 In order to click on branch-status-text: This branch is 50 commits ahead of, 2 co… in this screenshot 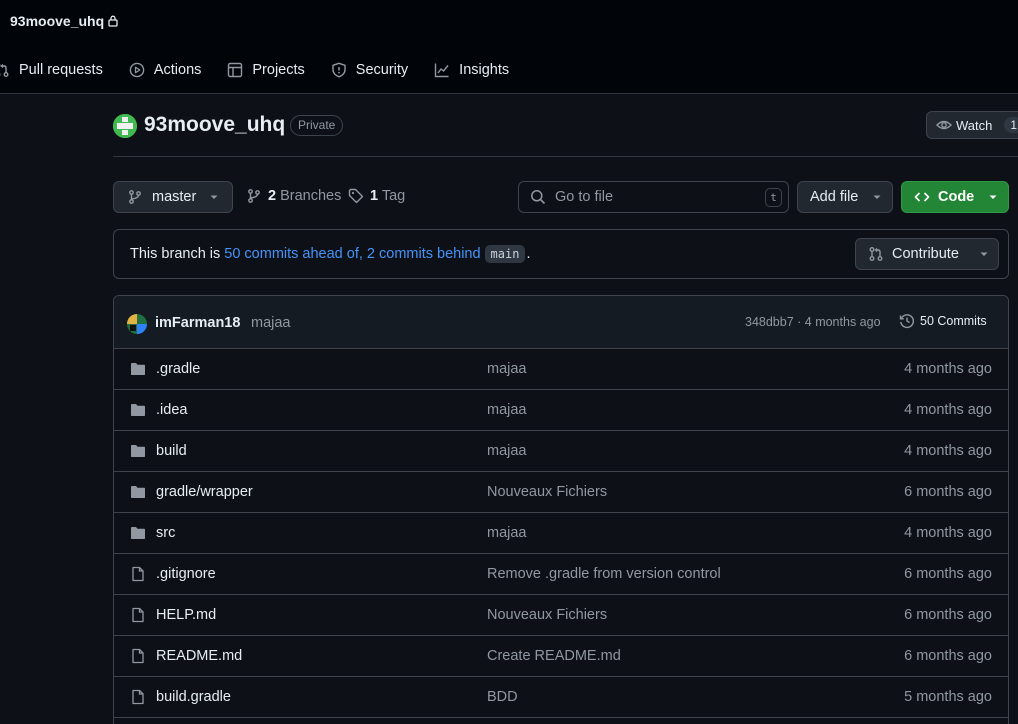, I will do `click(330, 254)`.